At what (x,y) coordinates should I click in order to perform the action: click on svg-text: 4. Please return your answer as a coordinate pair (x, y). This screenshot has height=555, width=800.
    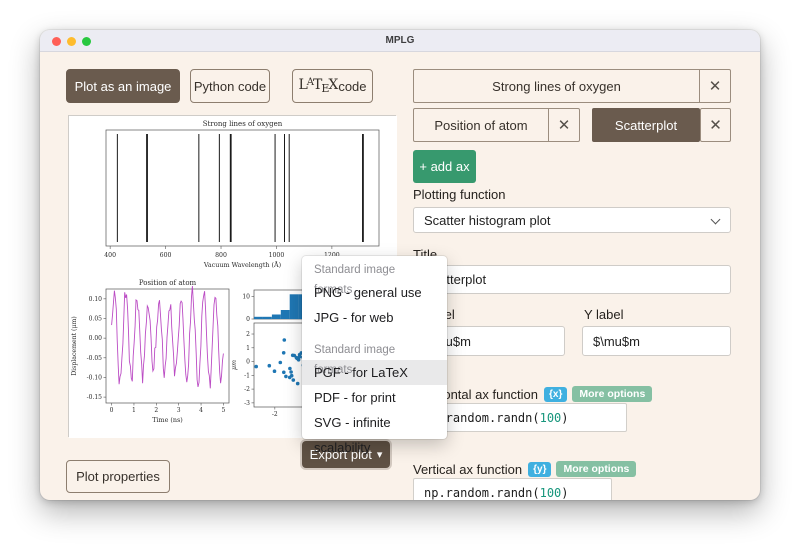
    Looking at the image, I should click on (201, 410).